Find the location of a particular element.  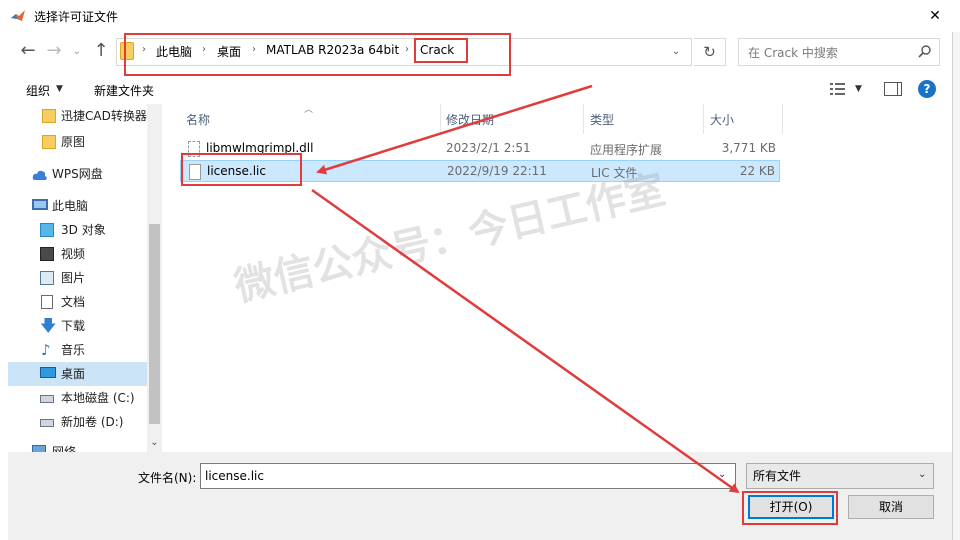

video-icon is located at coordinates (47, 254).